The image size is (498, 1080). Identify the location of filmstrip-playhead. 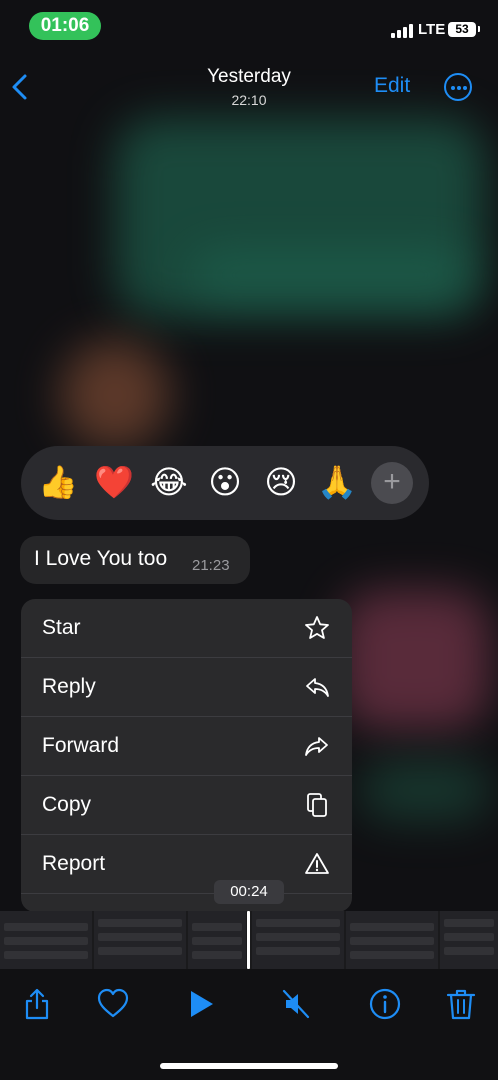
(248, 940).